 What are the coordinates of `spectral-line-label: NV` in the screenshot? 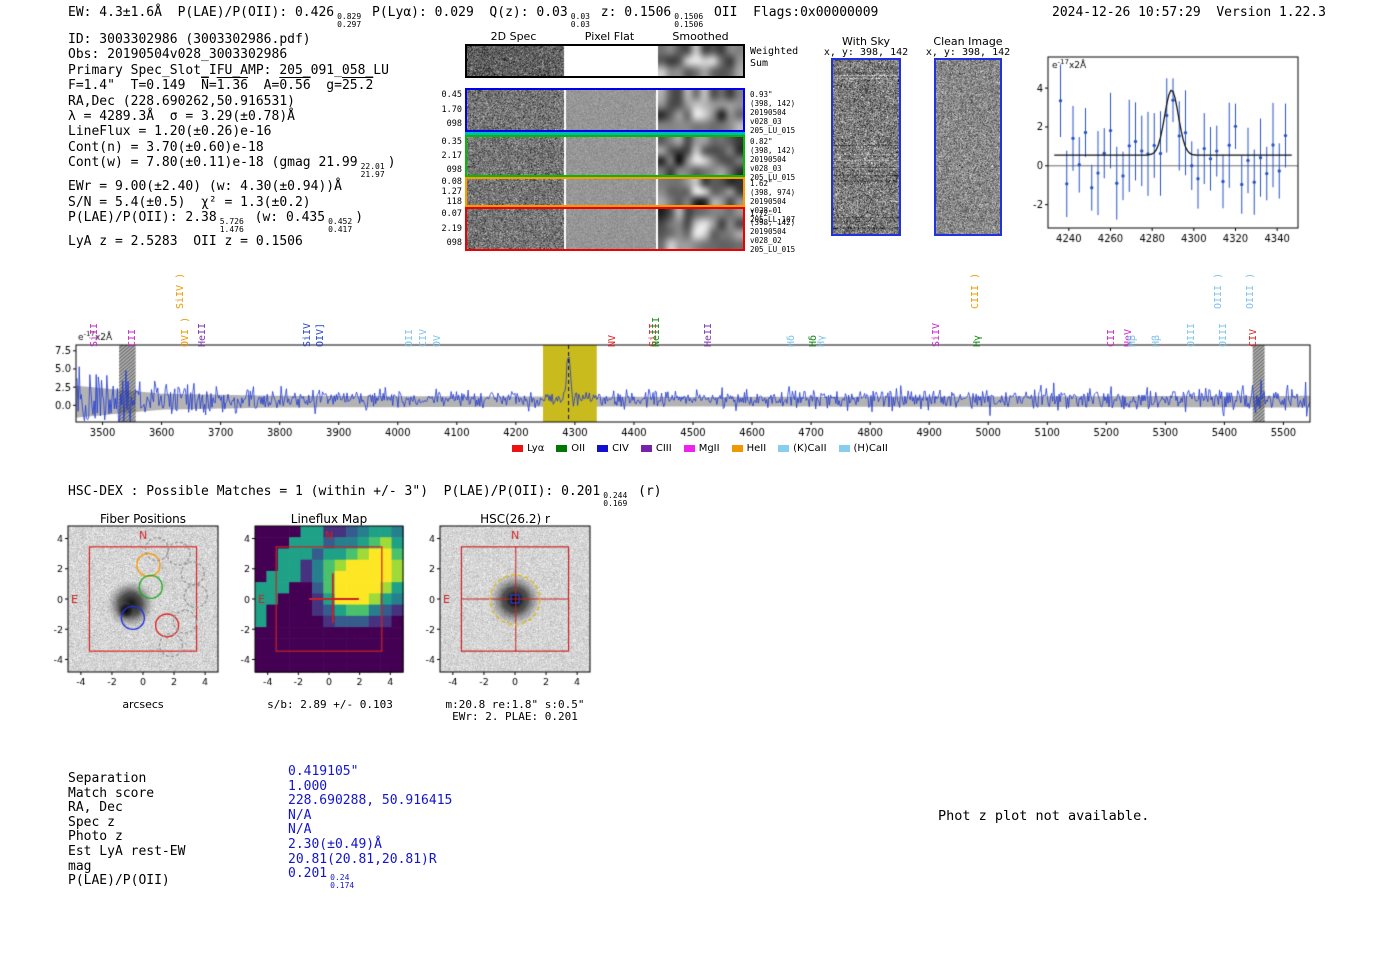 It's located at (612, 340).